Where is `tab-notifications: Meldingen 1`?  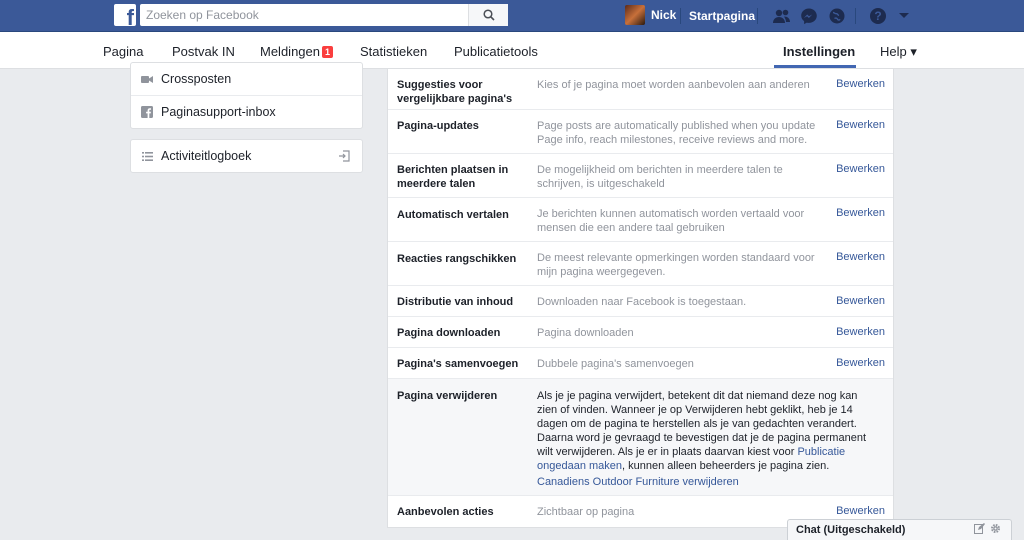 tab-notifications: Meldingen 1 is located at coordinates (297, 51).